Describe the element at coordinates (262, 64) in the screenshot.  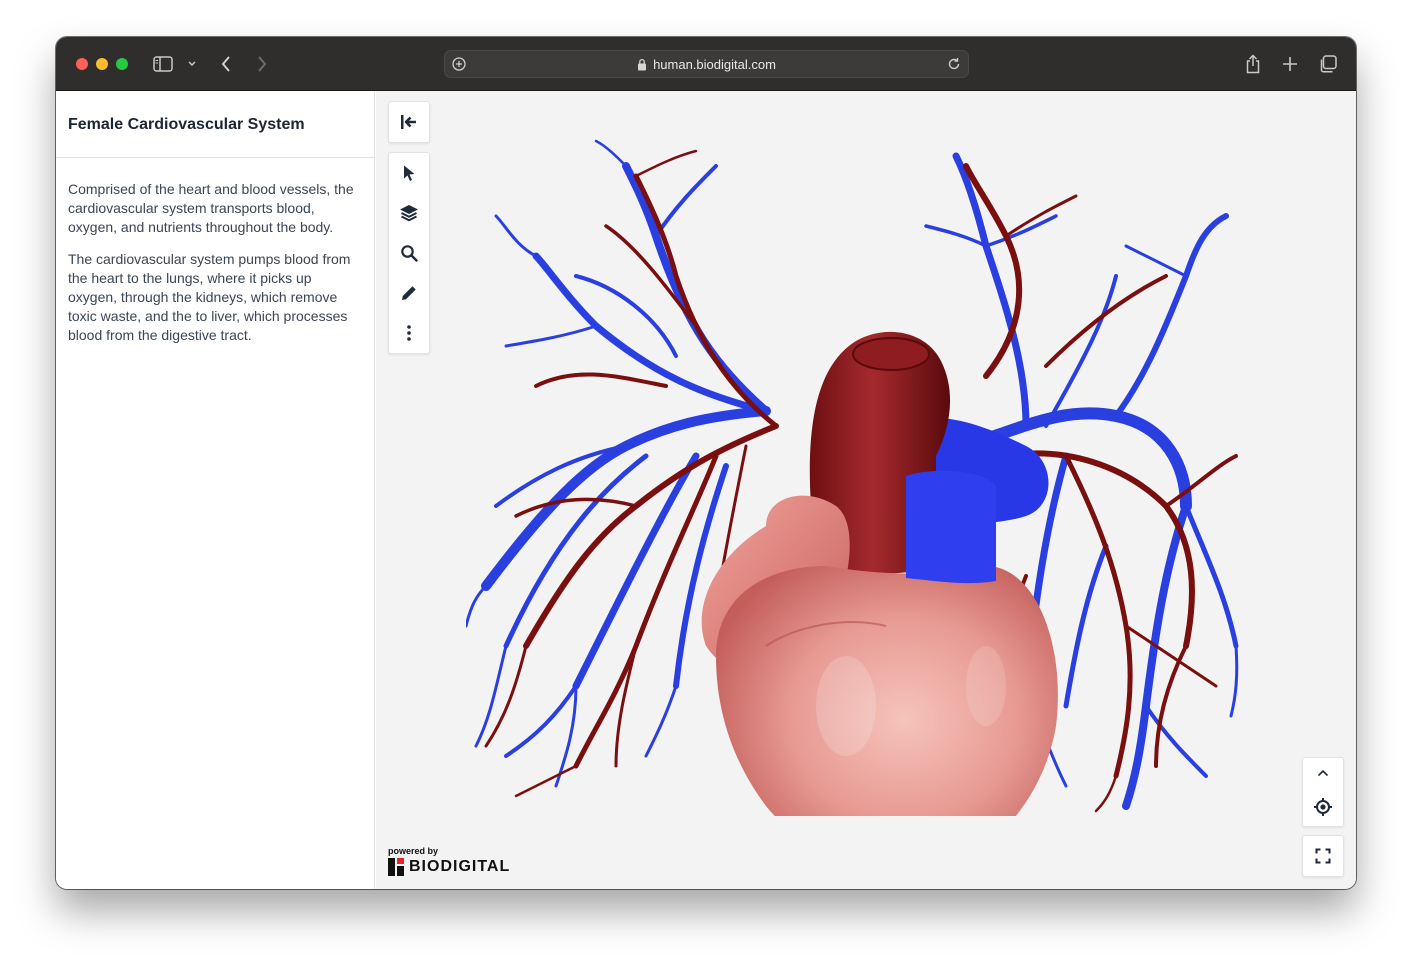
I see `forward-icon` at that location.